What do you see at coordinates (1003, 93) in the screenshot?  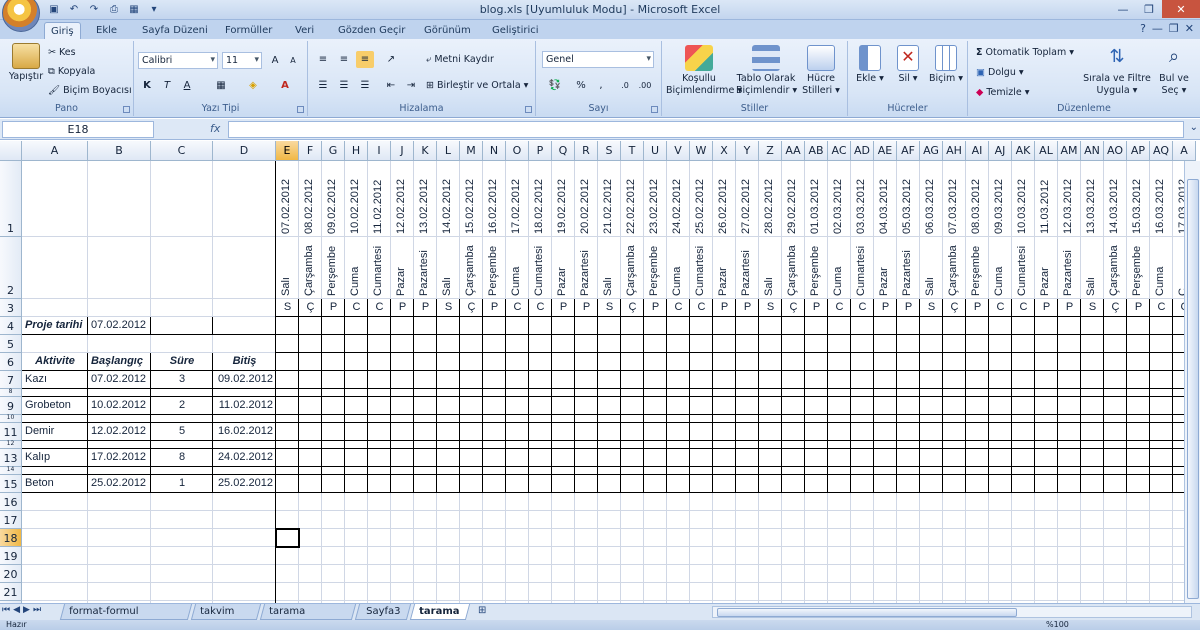 I see `clear-button: ◆ Temizle ▾` at bounding box center [1003, 93].